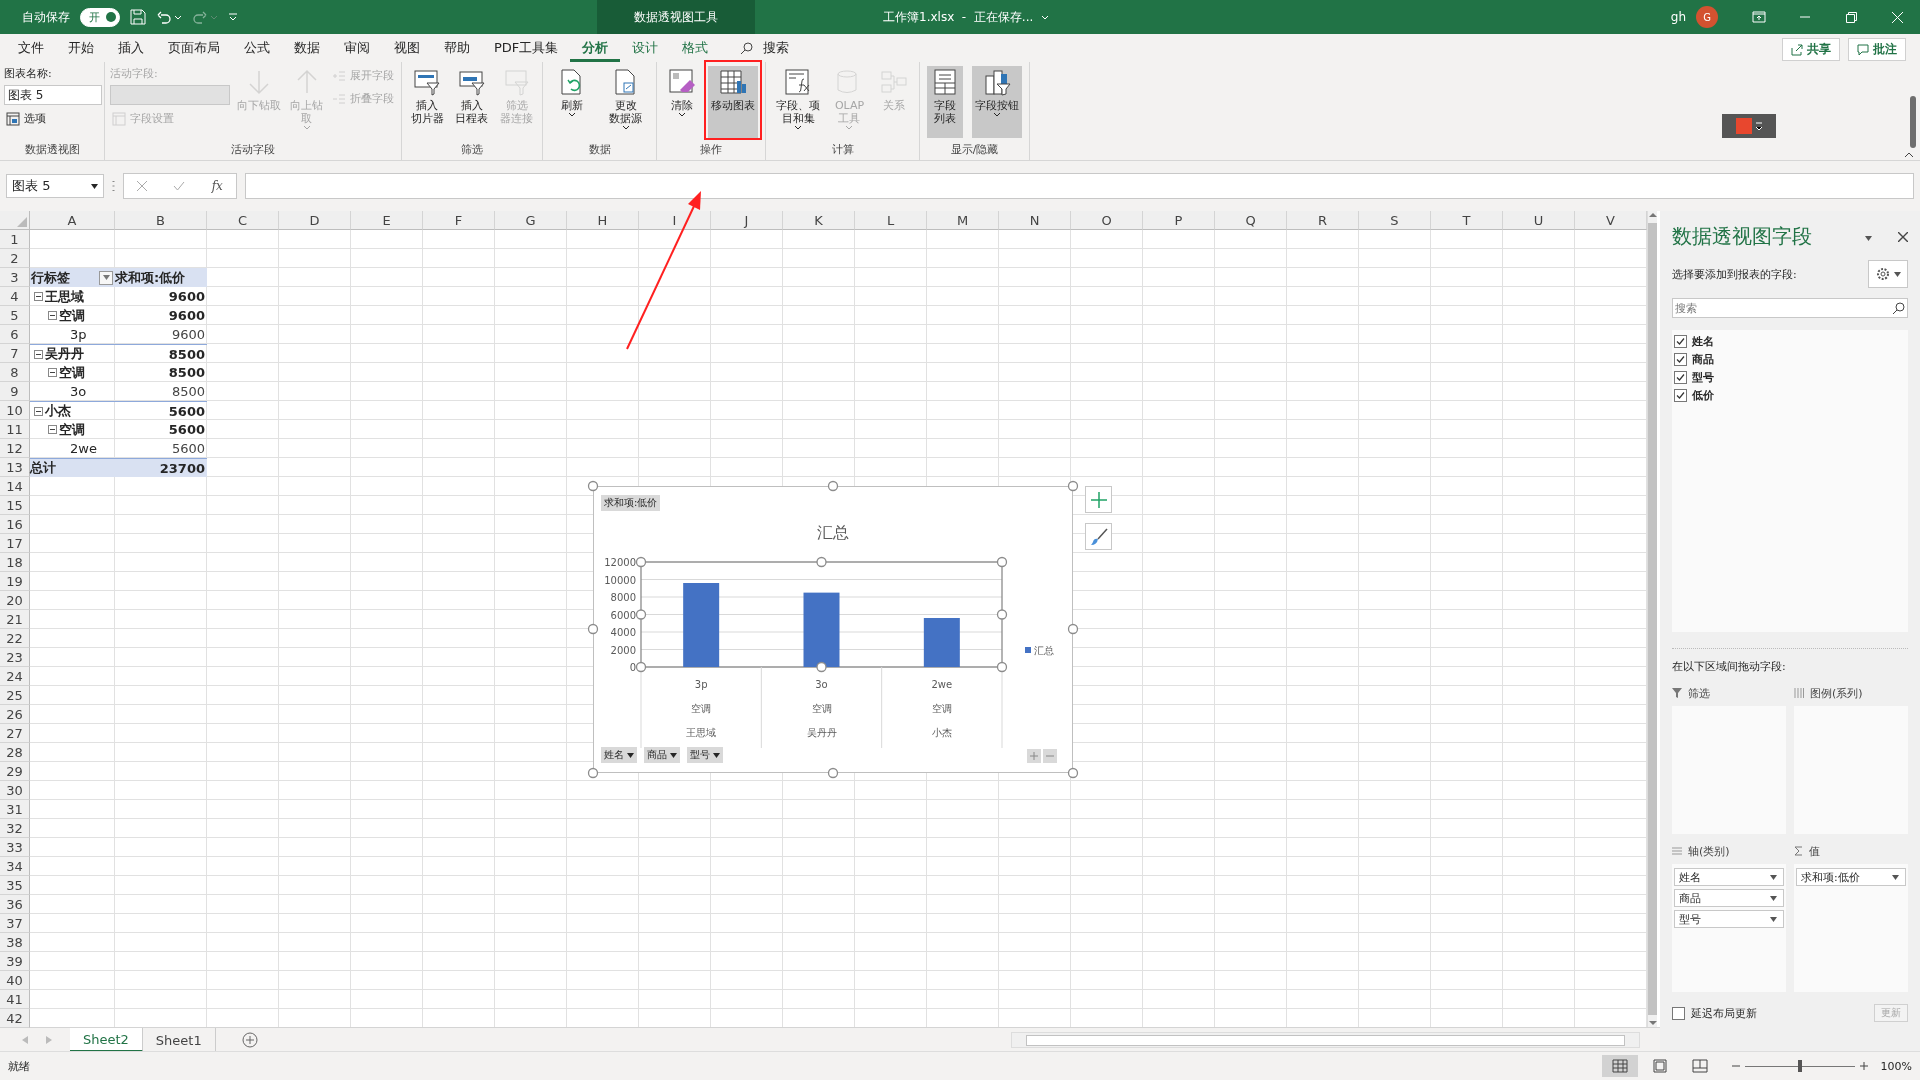 This screenshot has width=1920, height=1080. Describe the element at coordinates (675, 220) in the screenshot. I see `column-header: I` at that location.